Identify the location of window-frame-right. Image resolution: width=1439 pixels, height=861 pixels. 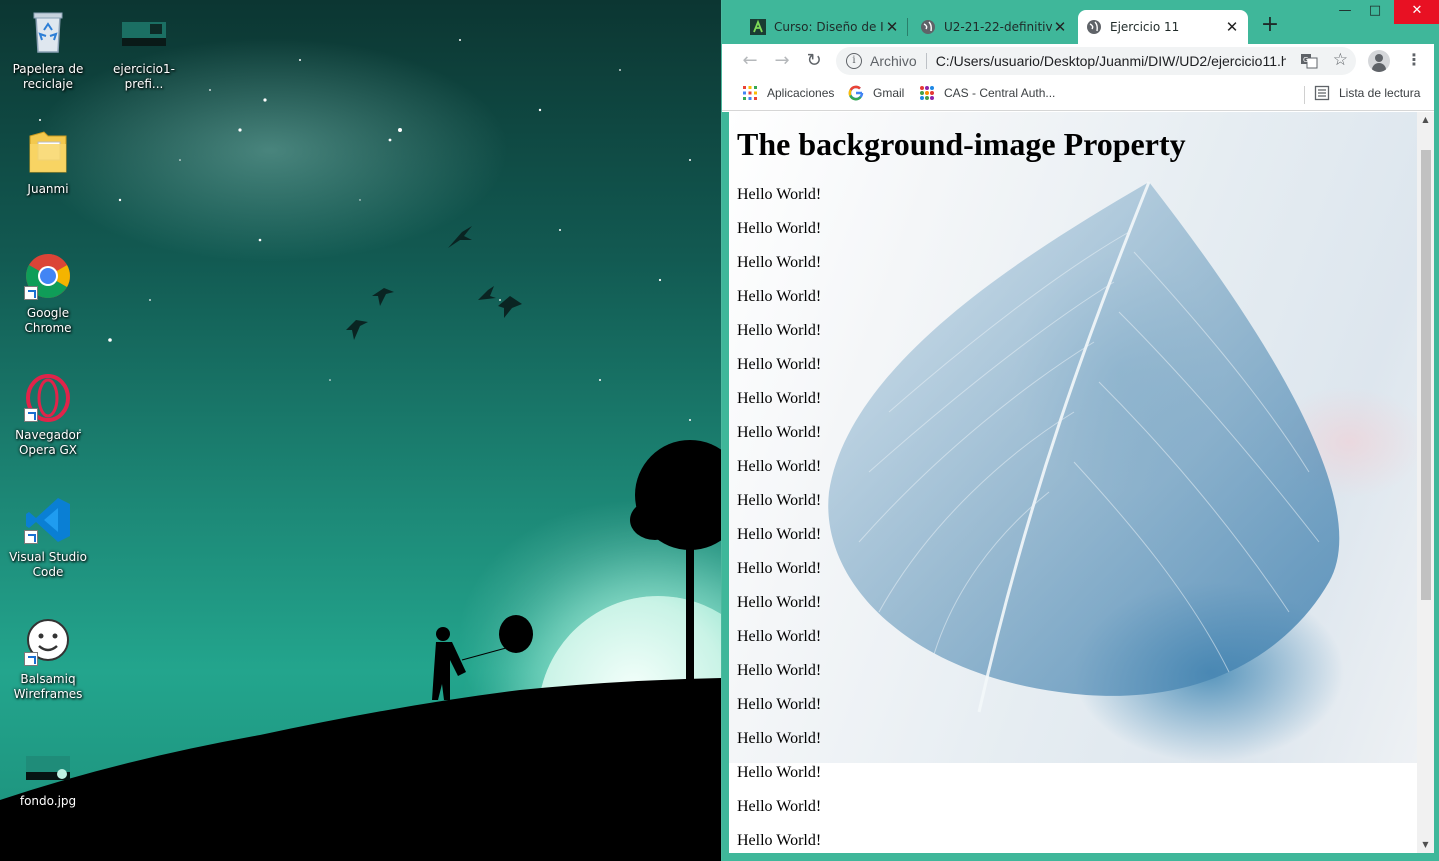
(1436, 452).